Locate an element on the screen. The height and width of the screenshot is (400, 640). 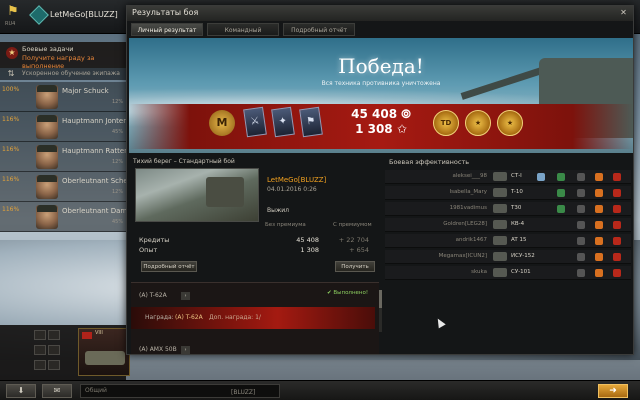
efficiency-row: Goldren[LEG28] КВ-4 is located at coordinates (508, 225).